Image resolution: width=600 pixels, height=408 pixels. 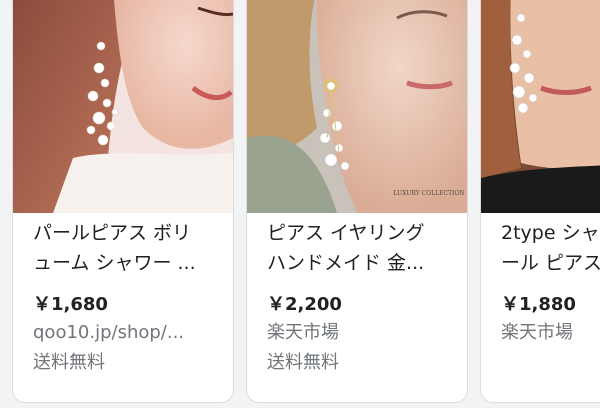 What do you see at coordinates (70, 304) in the screenshot?
I see `product-price: ￥1,680` at bounding box center [70, 304].